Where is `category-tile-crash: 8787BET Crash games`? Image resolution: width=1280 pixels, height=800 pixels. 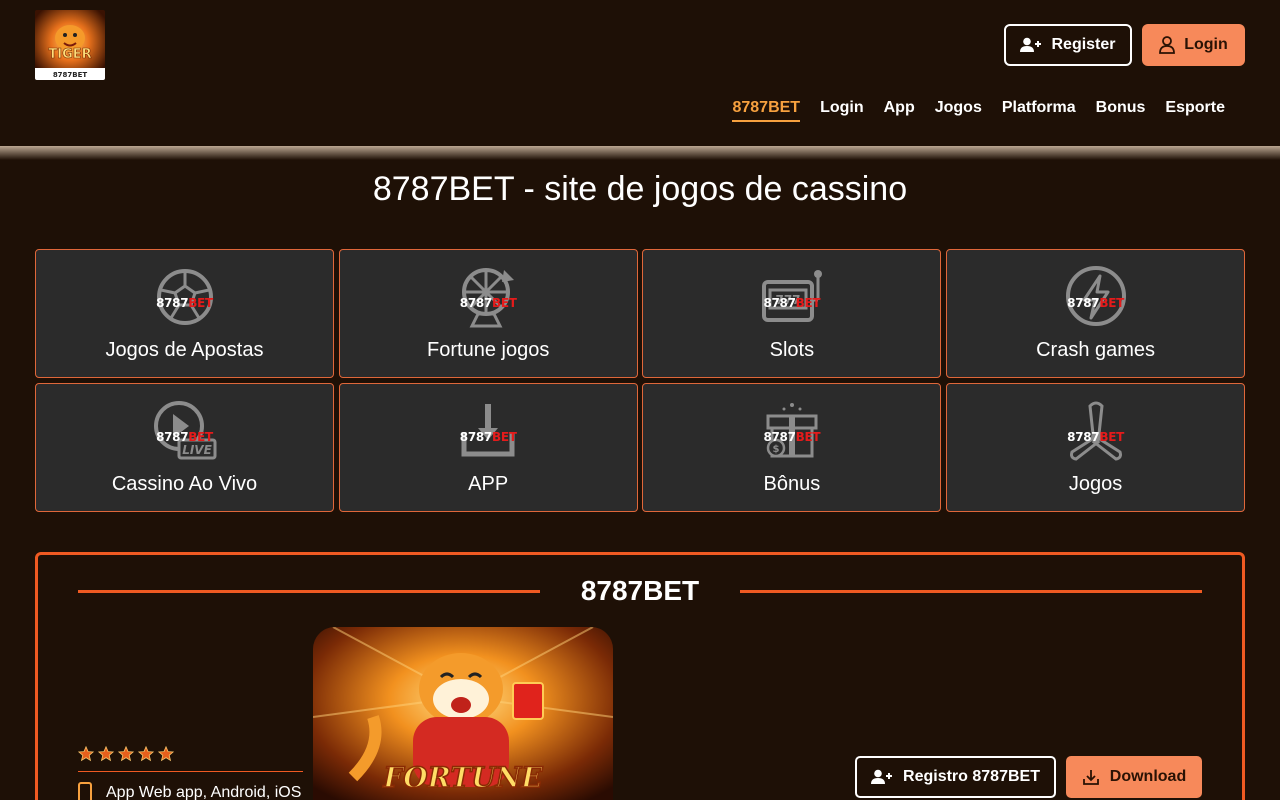
category-tile-crash: 8787BET Crash games is located at coordinates (1096, 313).